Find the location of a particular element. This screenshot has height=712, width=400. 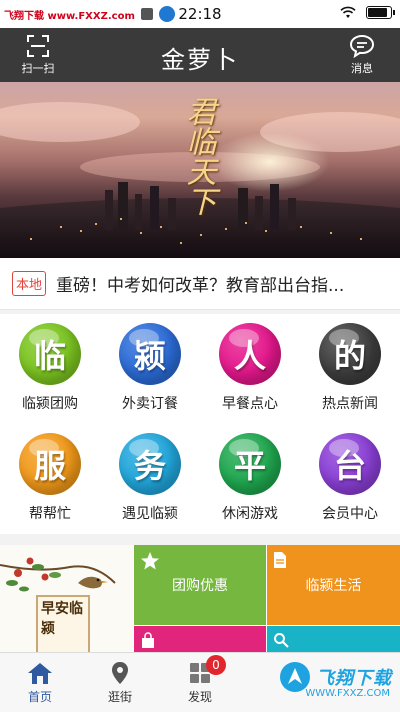

grid-item-label: 帮帮忙 is located at coordinates (50, 514).